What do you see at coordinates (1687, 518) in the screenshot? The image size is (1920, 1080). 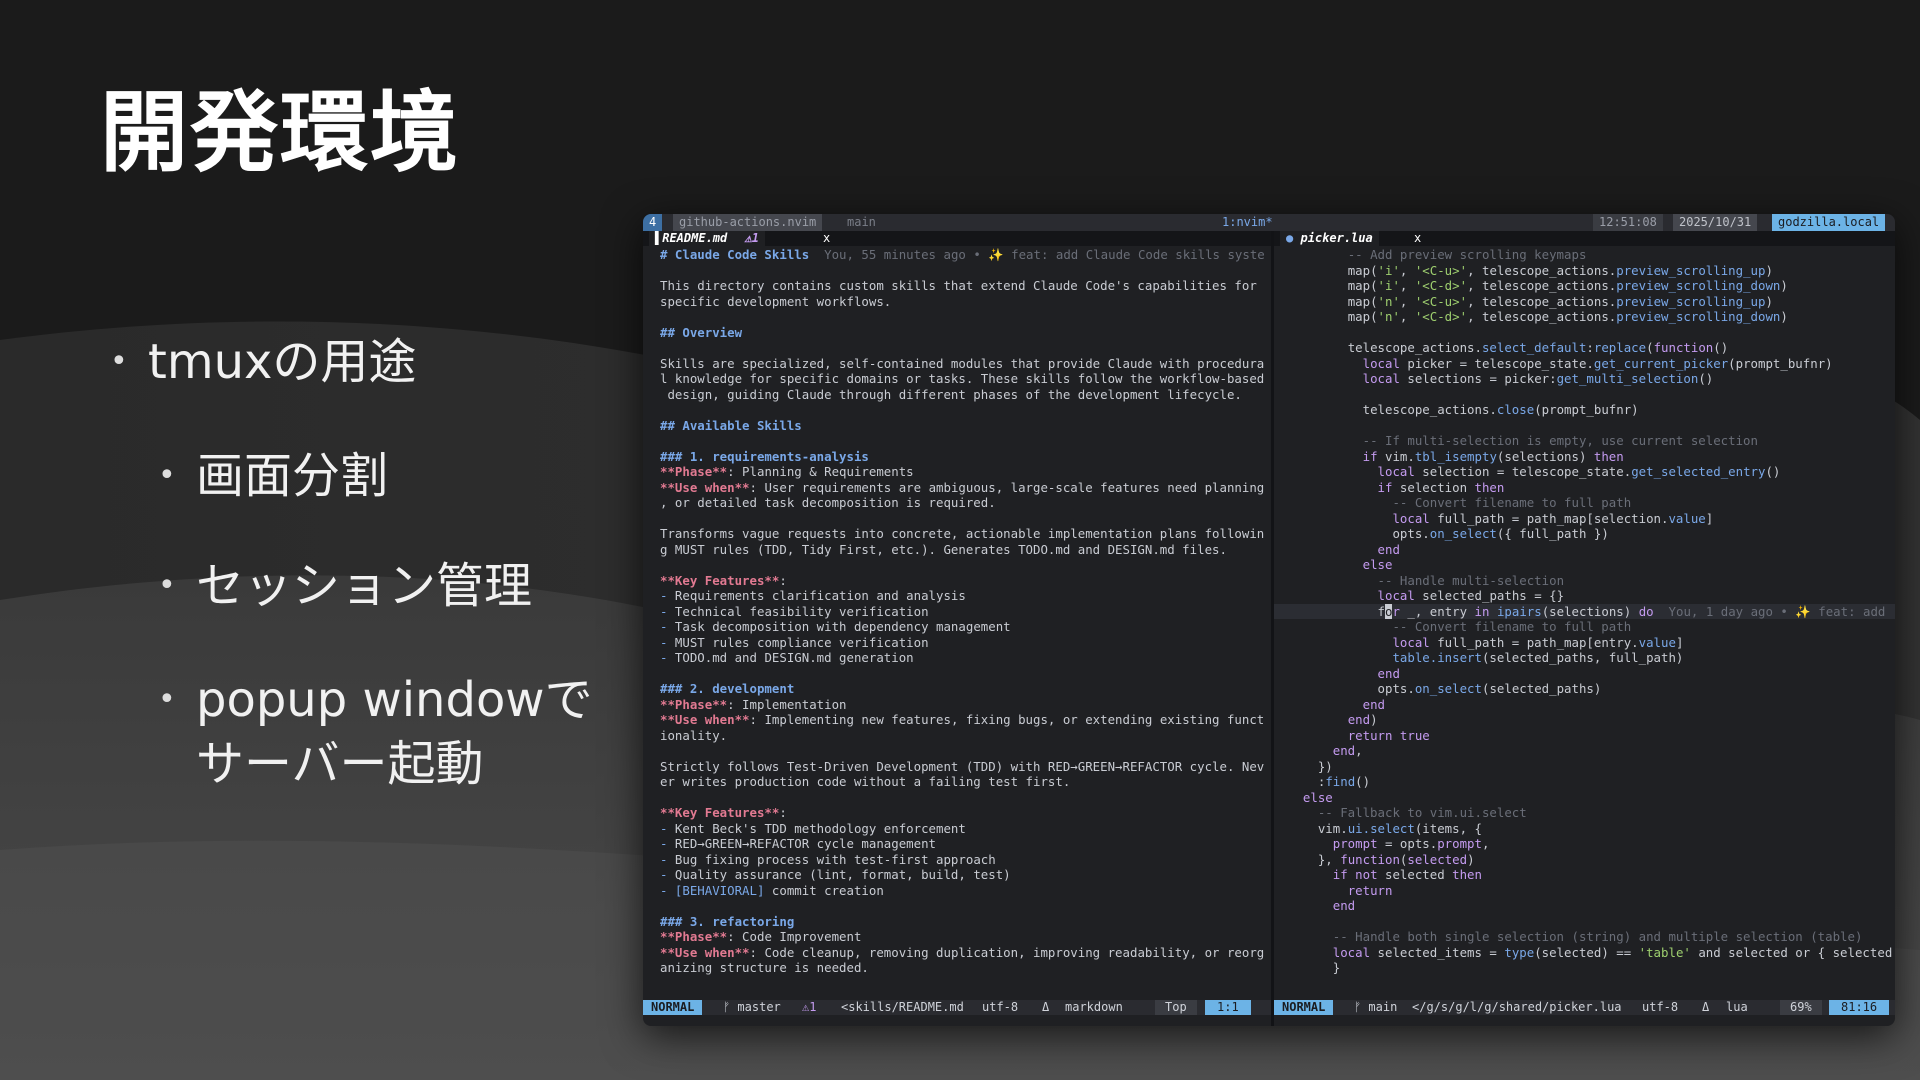 I see `code-token: value` at bounding box center [1687, 518].